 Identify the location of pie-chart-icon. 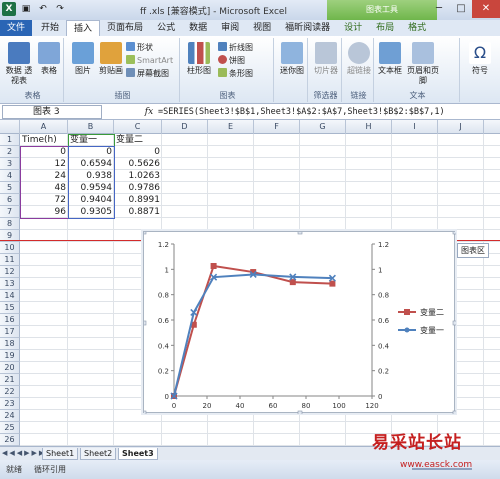
(222, 59).